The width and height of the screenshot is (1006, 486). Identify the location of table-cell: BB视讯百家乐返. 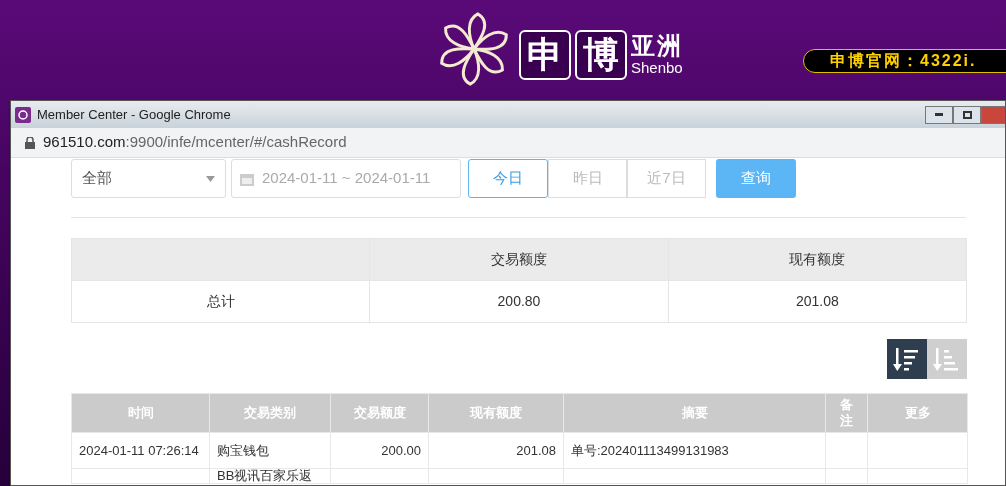
(265, 475).